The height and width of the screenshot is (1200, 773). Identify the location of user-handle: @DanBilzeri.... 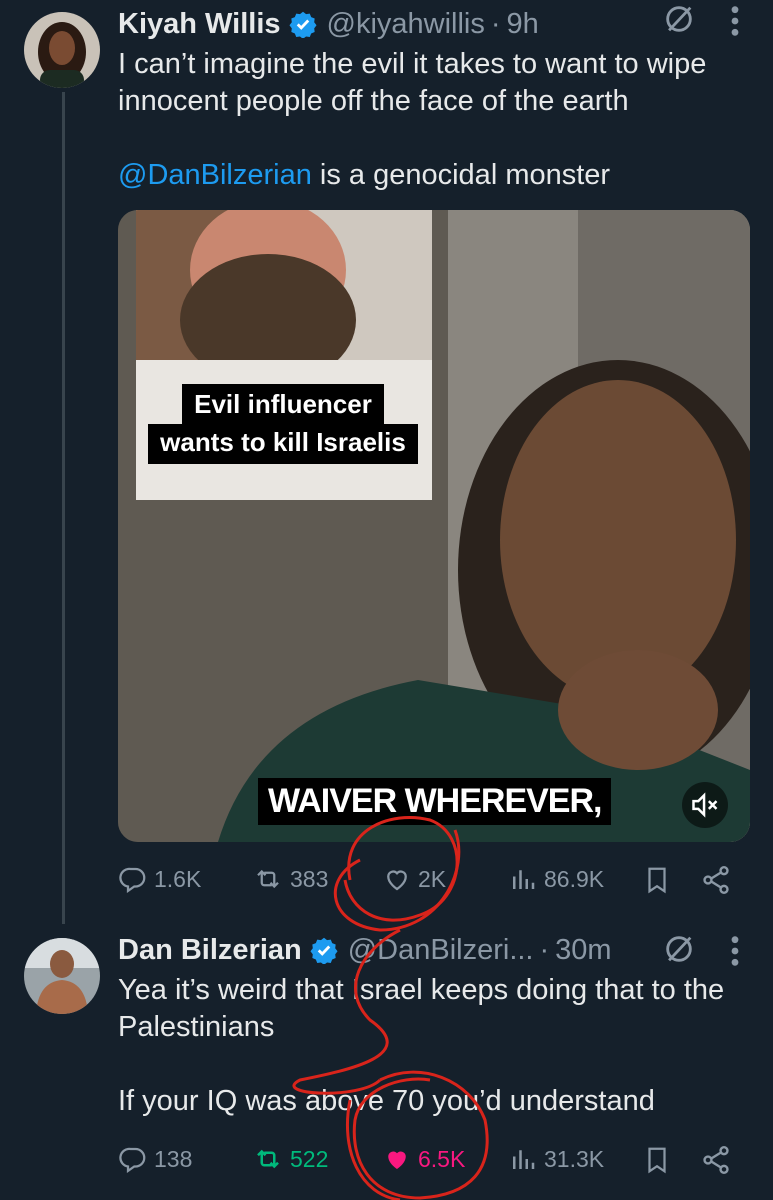
(441, 950).